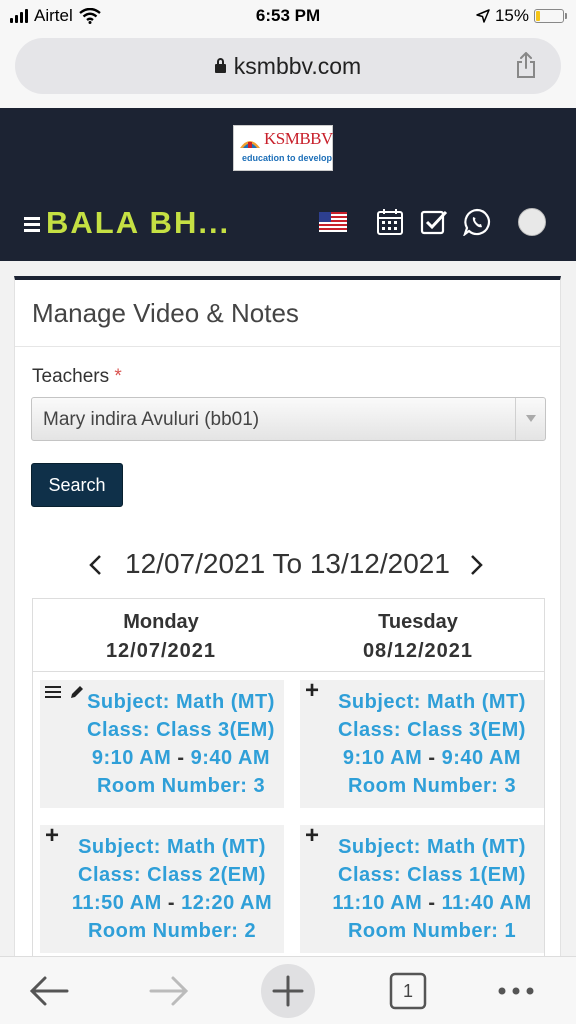 The width and height of the screenshot is (576, 1024). What do you see at coordinates (288, 671) in the screenshot?
I see `header-divider` at bounding box center [288, 671].